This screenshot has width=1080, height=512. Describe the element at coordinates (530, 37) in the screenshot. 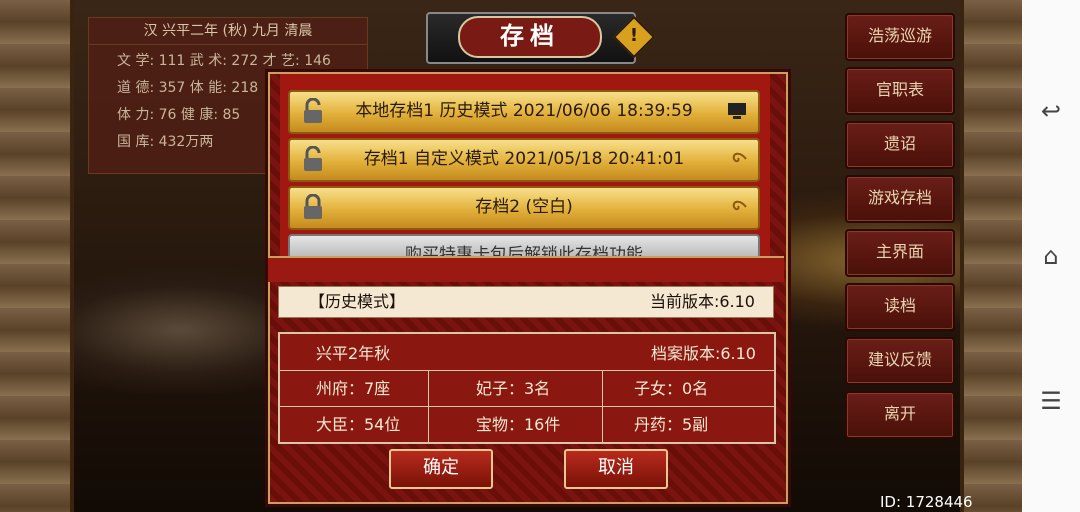

I see `dialog-title: 存档` at that location.